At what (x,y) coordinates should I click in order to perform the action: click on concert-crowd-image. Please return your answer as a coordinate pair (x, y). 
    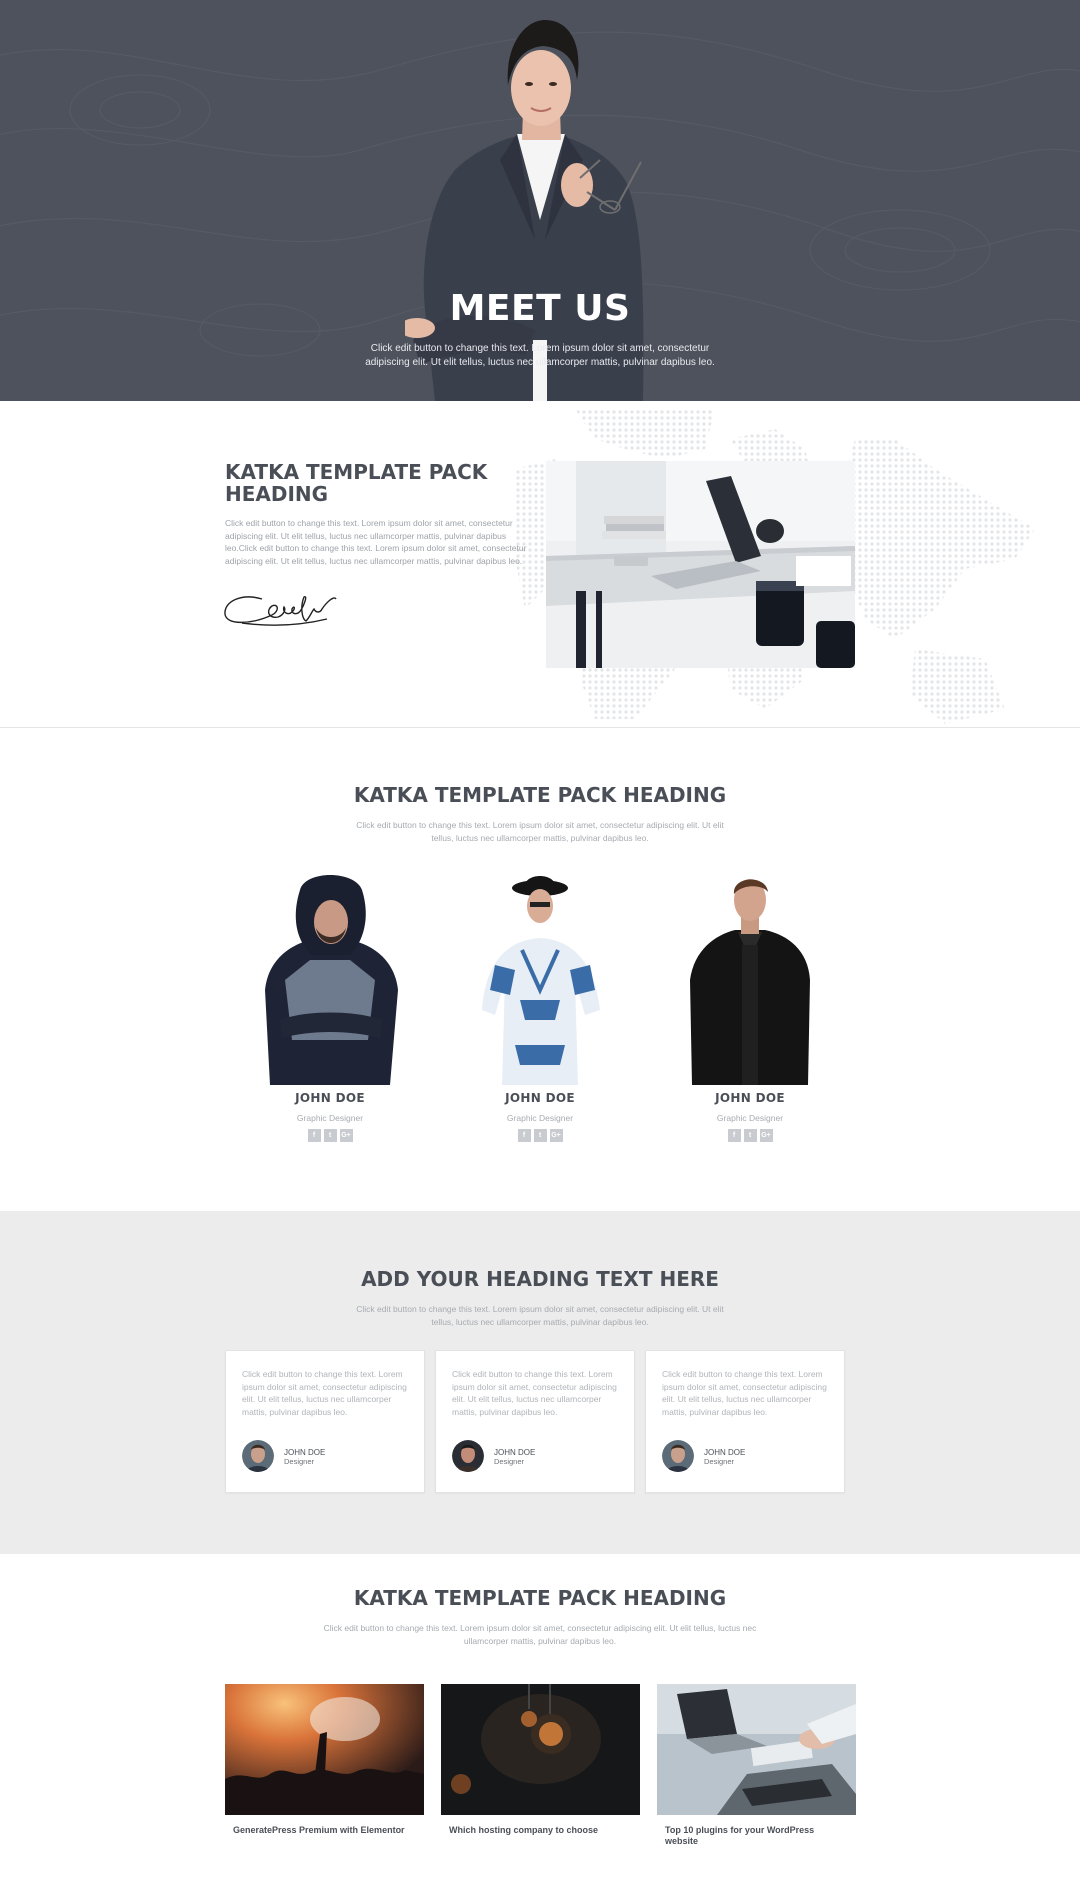
    Looking at the image, I should click on (324, 1749).